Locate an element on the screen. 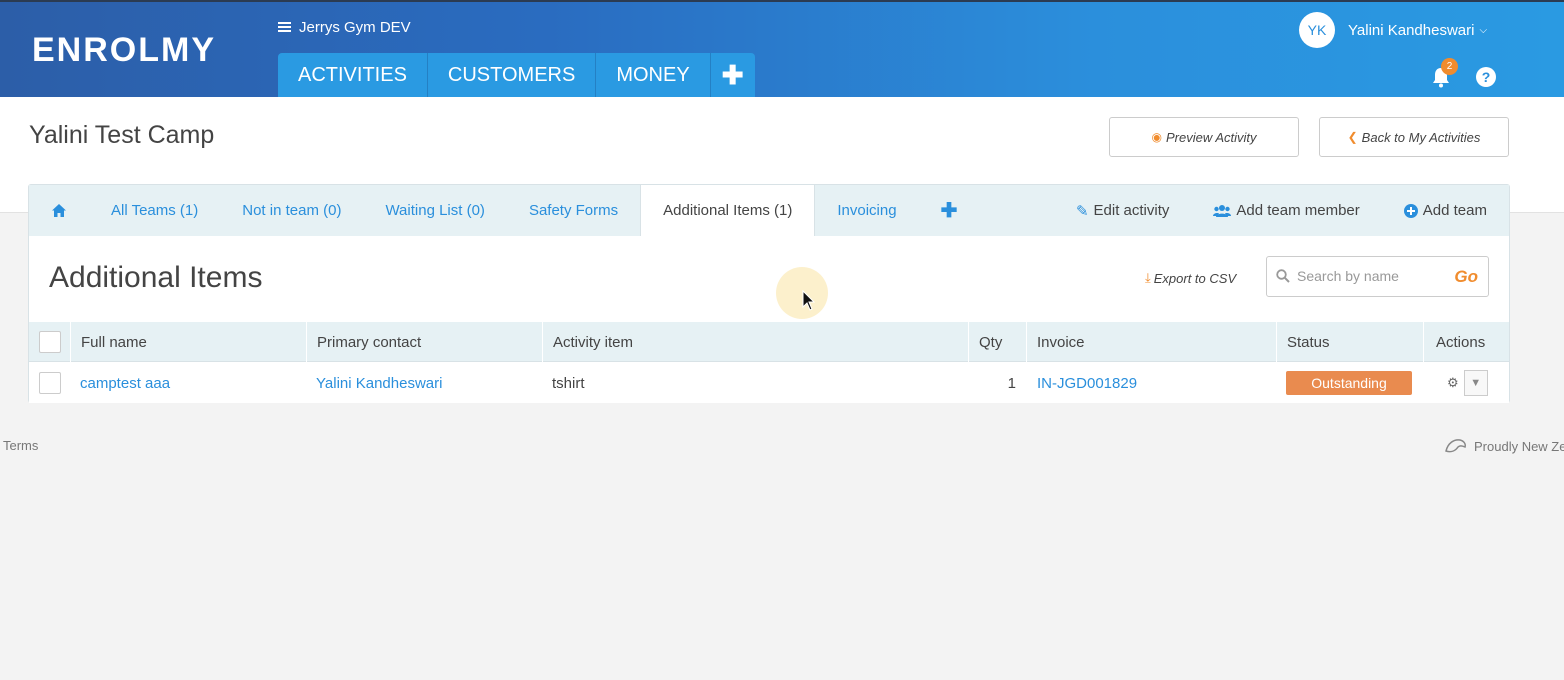  search-input is located at coordinates (1372, 276).